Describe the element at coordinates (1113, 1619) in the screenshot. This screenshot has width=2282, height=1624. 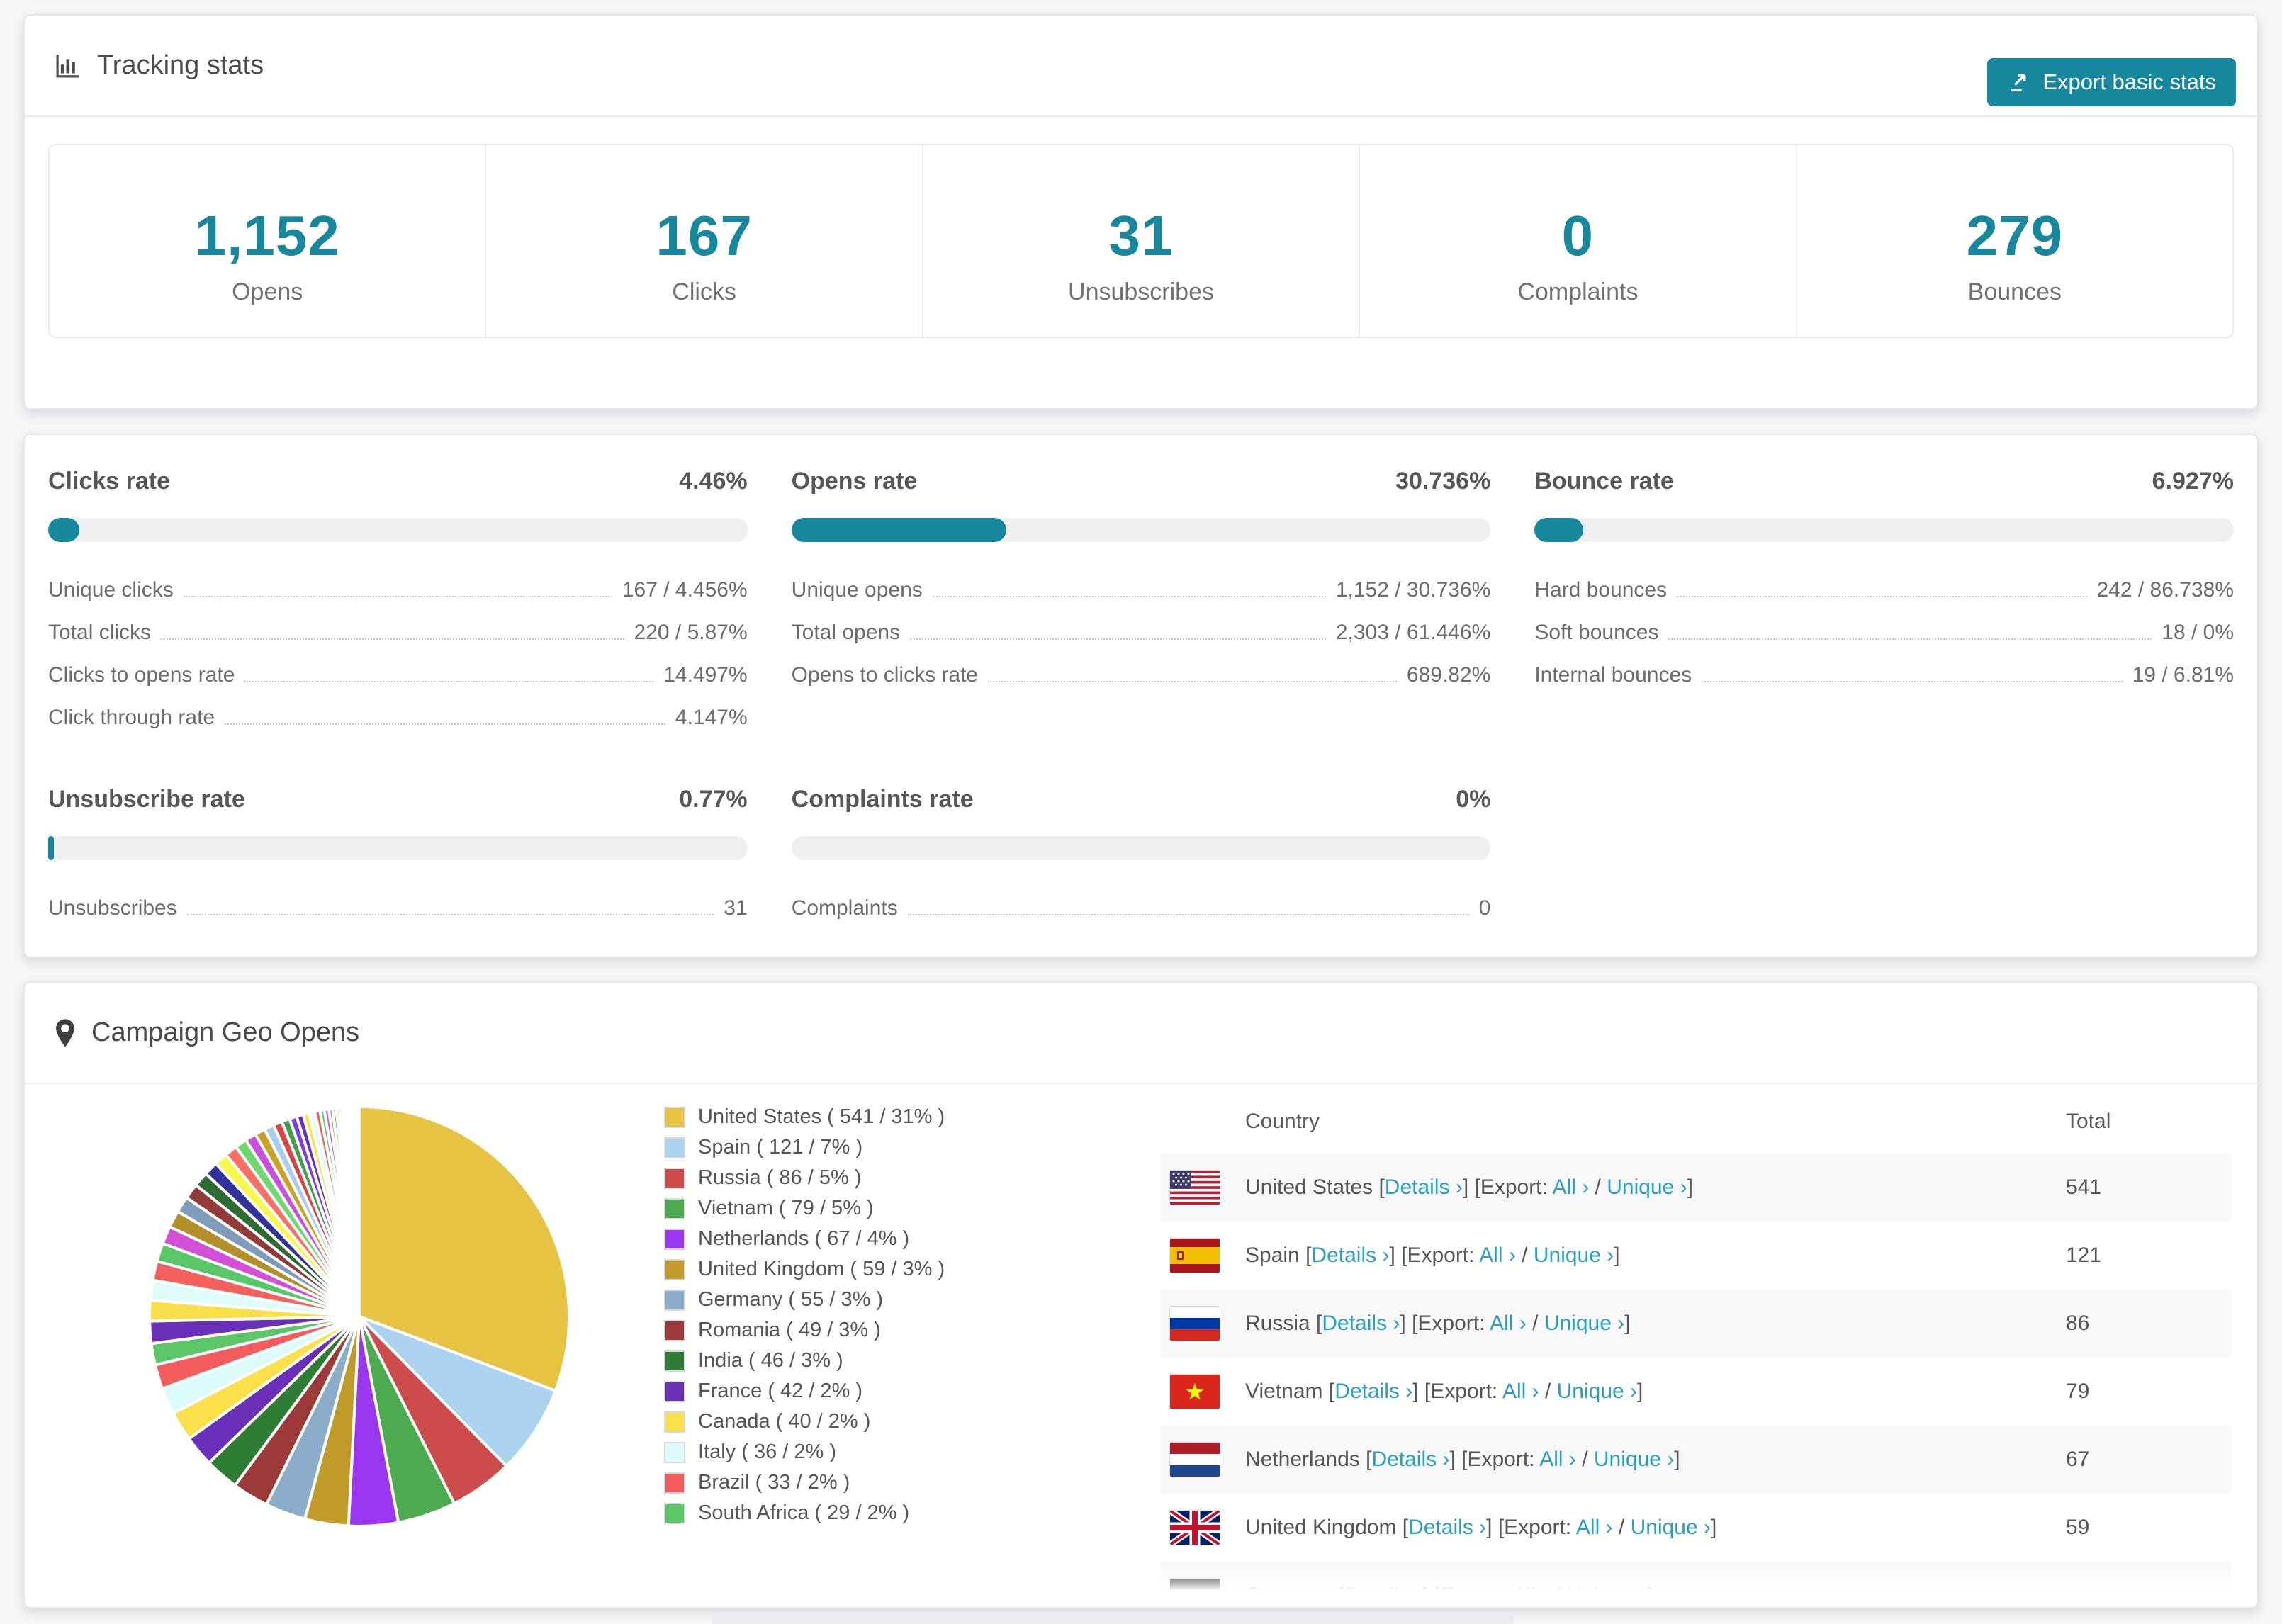
I see `next-section-edge` at that location.